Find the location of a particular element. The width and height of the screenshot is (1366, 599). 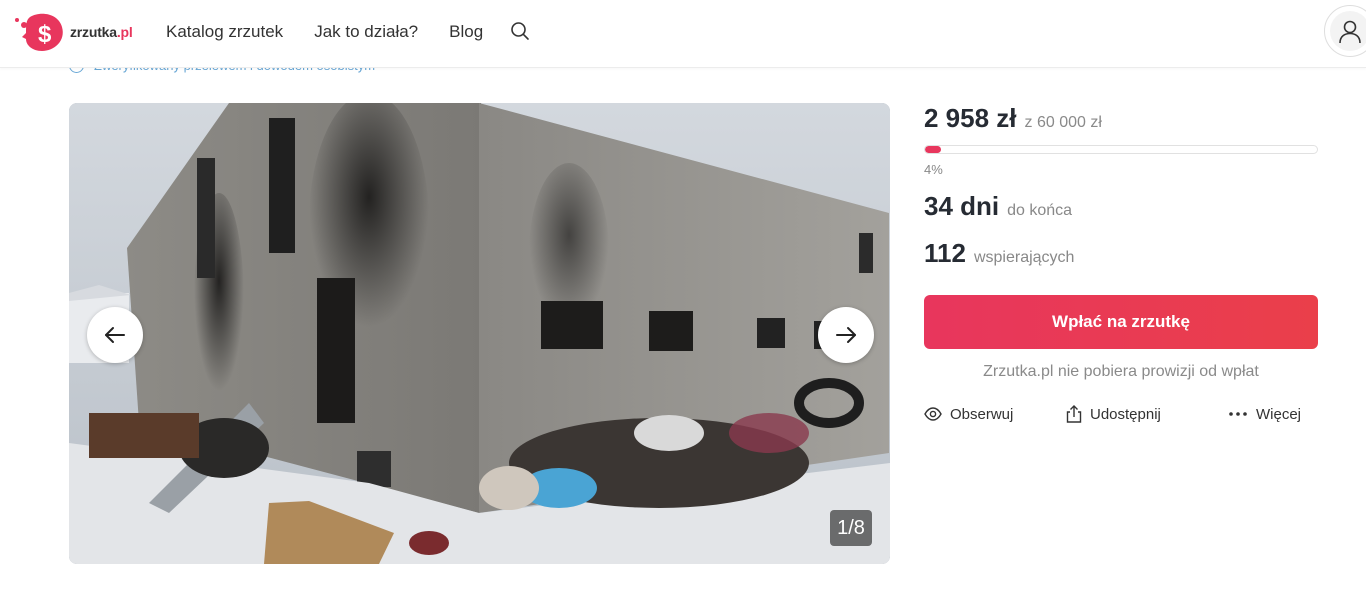

raised-amount: 2 958 zł is located at coordinates (970, 118).